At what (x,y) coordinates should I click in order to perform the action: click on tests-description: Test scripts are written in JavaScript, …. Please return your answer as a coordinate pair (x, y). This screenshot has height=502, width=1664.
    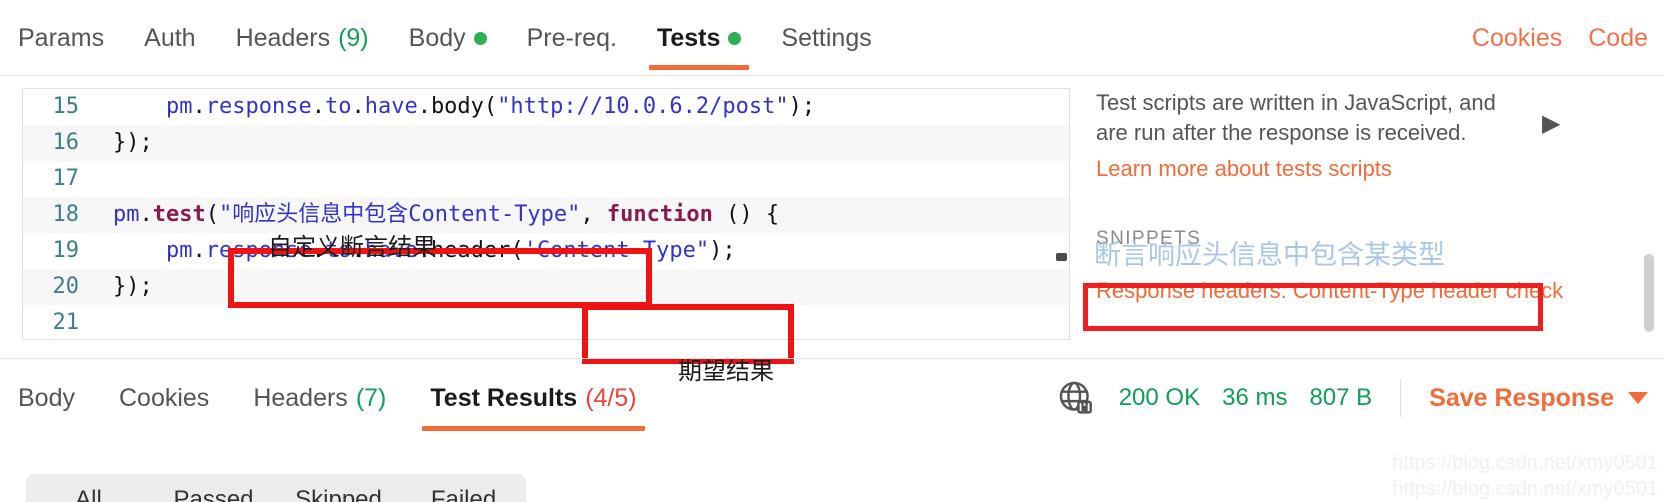
    Looking at the image, I should click on (1296, 117).